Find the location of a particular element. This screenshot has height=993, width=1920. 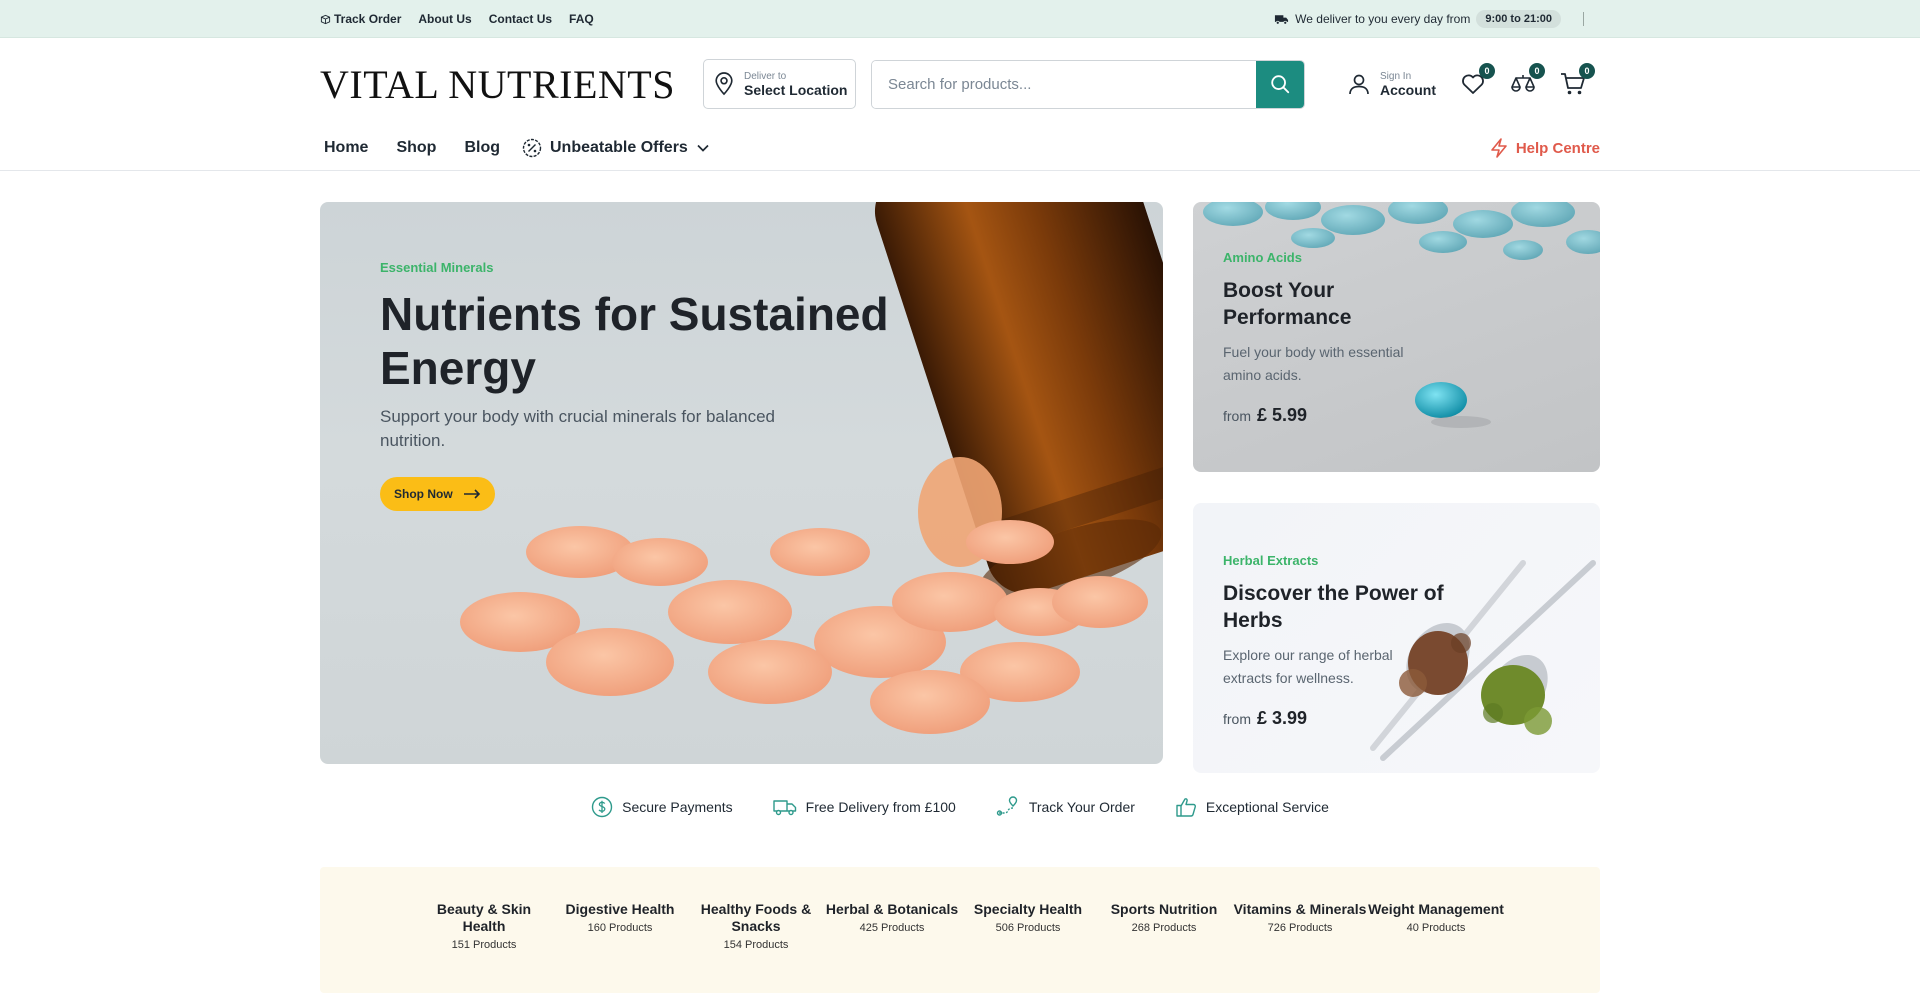

category-count: 160 Products is located at coordinates (620, 928).